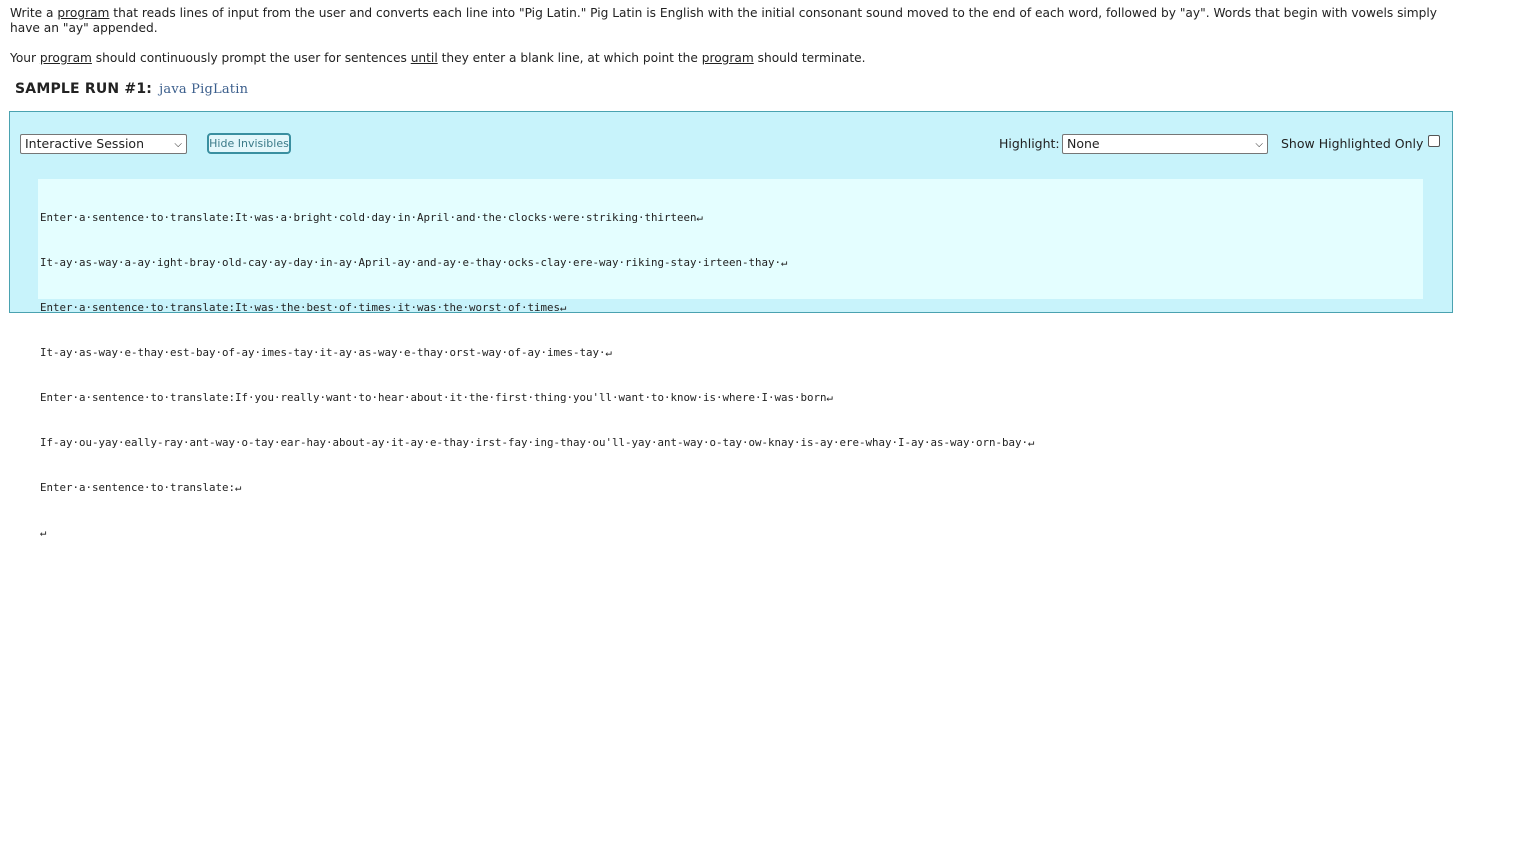 The width and height of the screenshot is (1536, 864). I want to click on output-line: Enter·a·sentence·to·translate:↵, so click(141, 487).